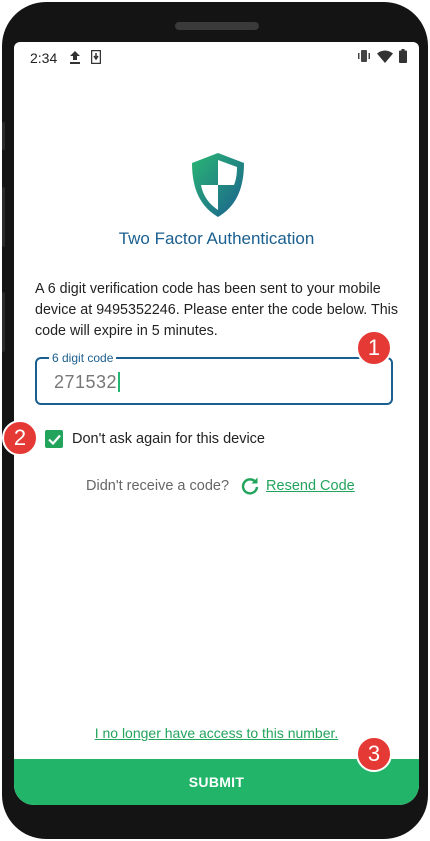 This screenshot has width=430, height=841. What do you see at coordinates (3, 217) in the screenshot?
I see `phone-volume-up-button` at bounding box center [3, 217].